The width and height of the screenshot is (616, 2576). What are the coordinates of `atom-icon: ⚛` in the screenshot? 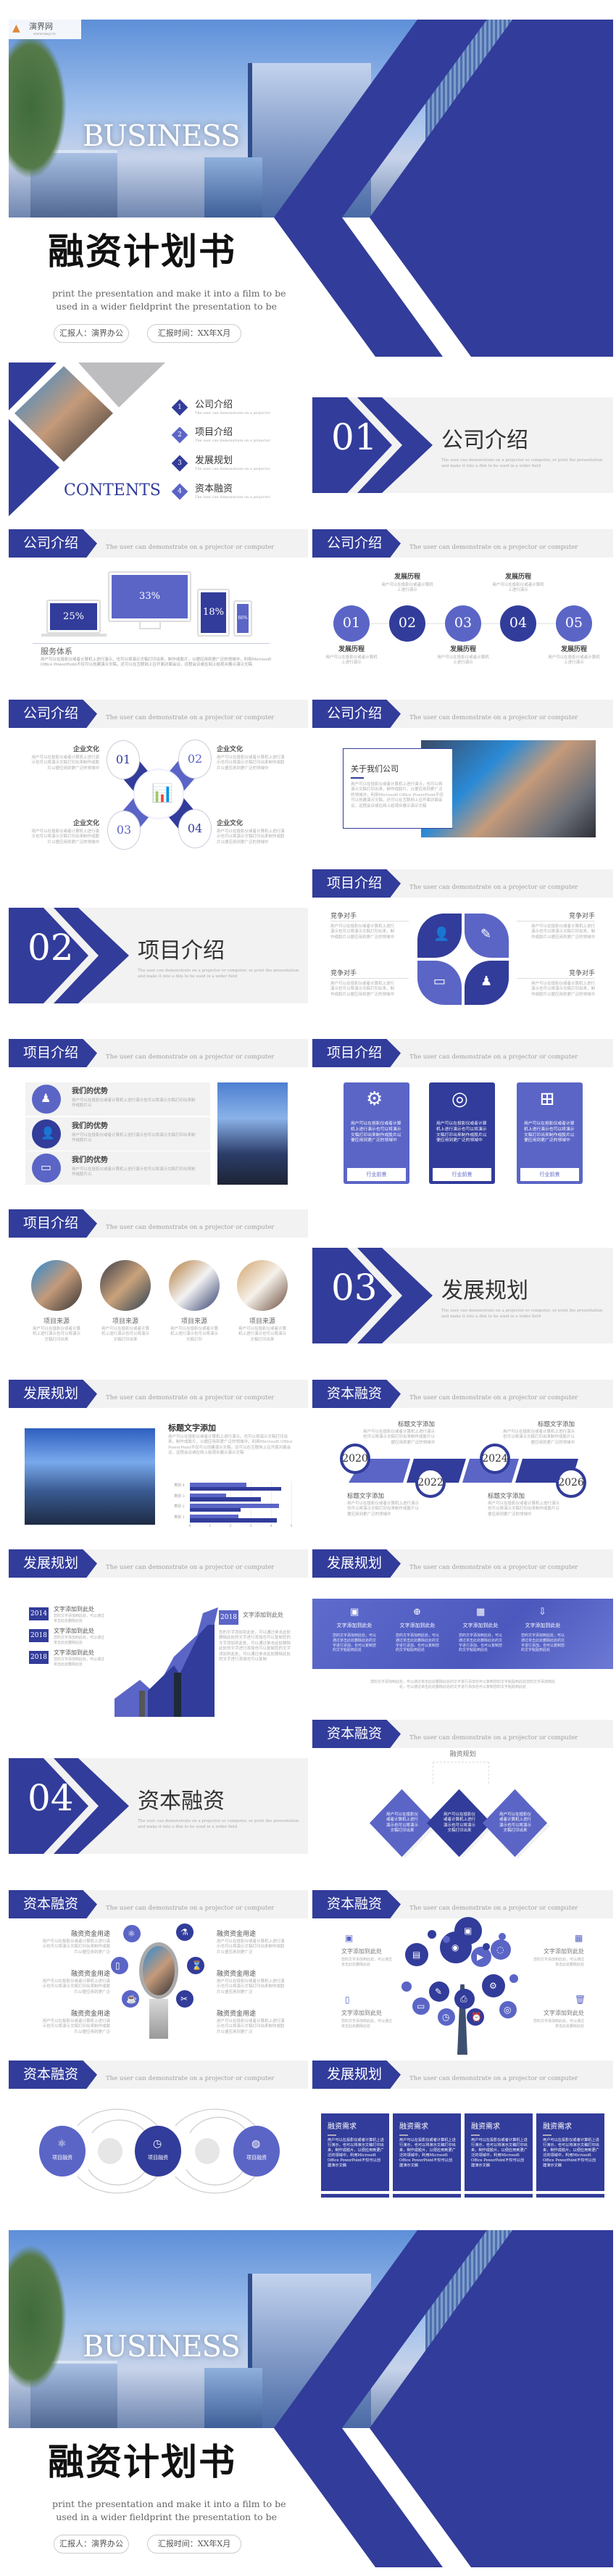 It's located at (62, 2144).